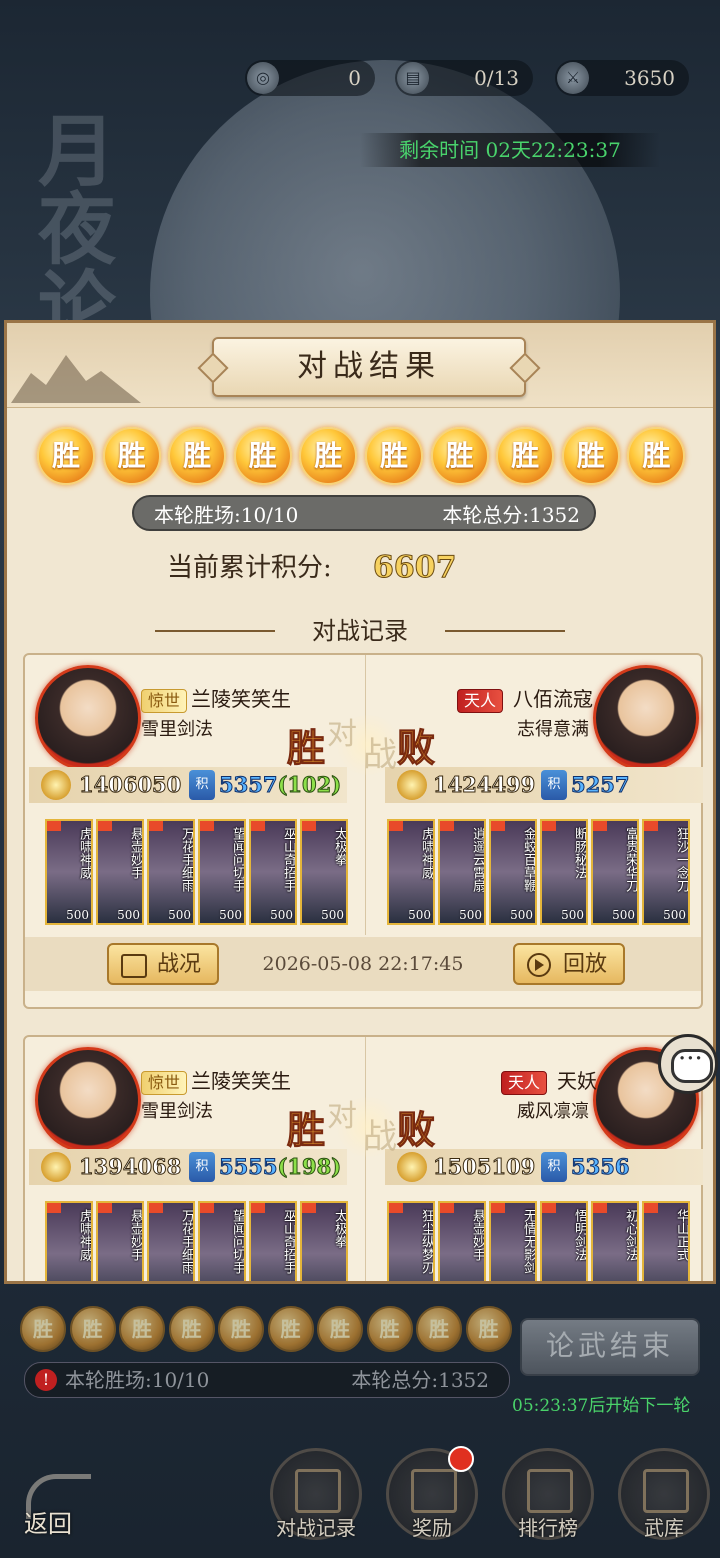 The image size is (720, 1558). Describe the element at coordinates (564, 1241) in the screenshot. I see `skill-card: 悟明剑法500` at that location.